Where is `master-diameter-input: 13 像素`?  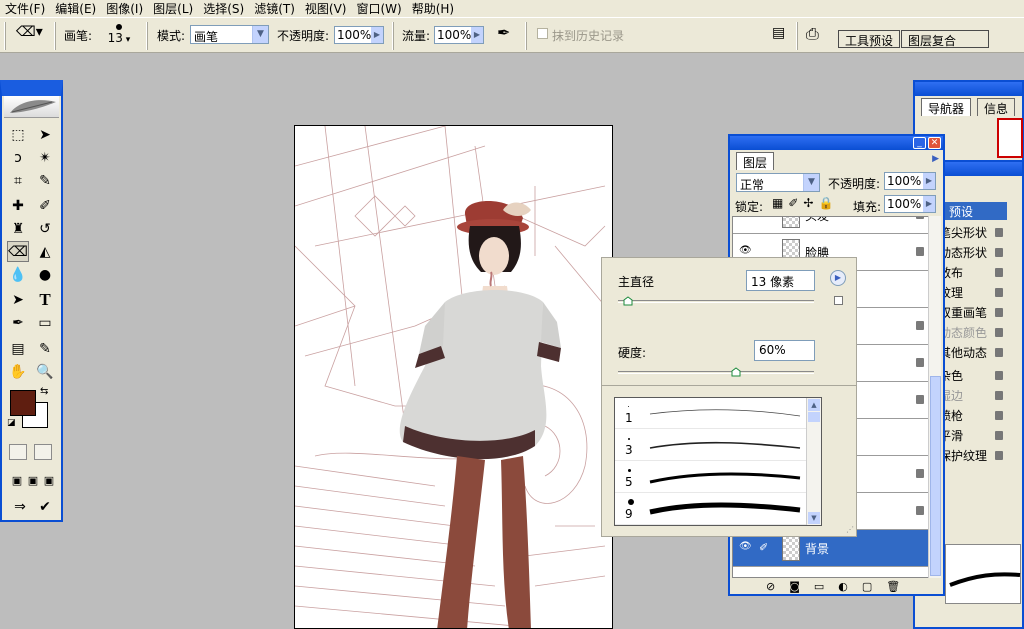
master-diameter-input: 13 像素 is located at coordinates (780, 280).